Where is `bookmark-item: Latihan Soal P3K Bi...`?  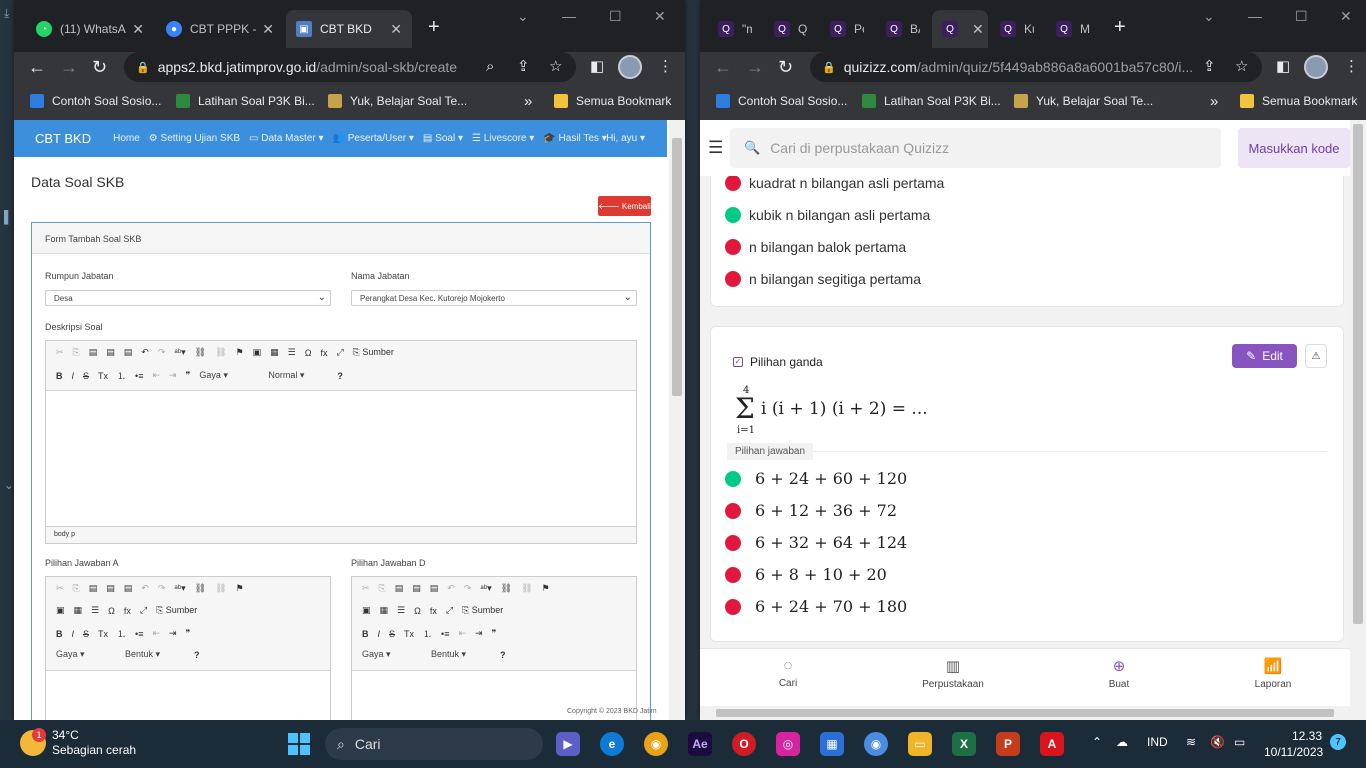
bookmark-item: Latihan Soal P3K Bi... is located at coordinates (245, 101).